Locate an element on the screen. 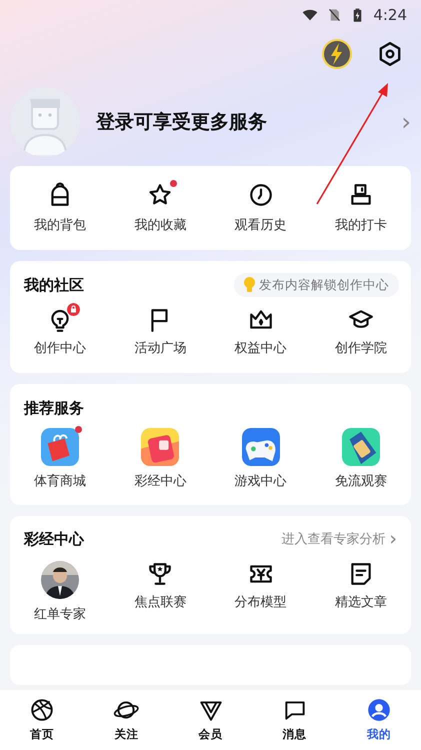 The image size is (421, 750). shortcut-item: 我的收藏 is located at coordinates (160, 209).